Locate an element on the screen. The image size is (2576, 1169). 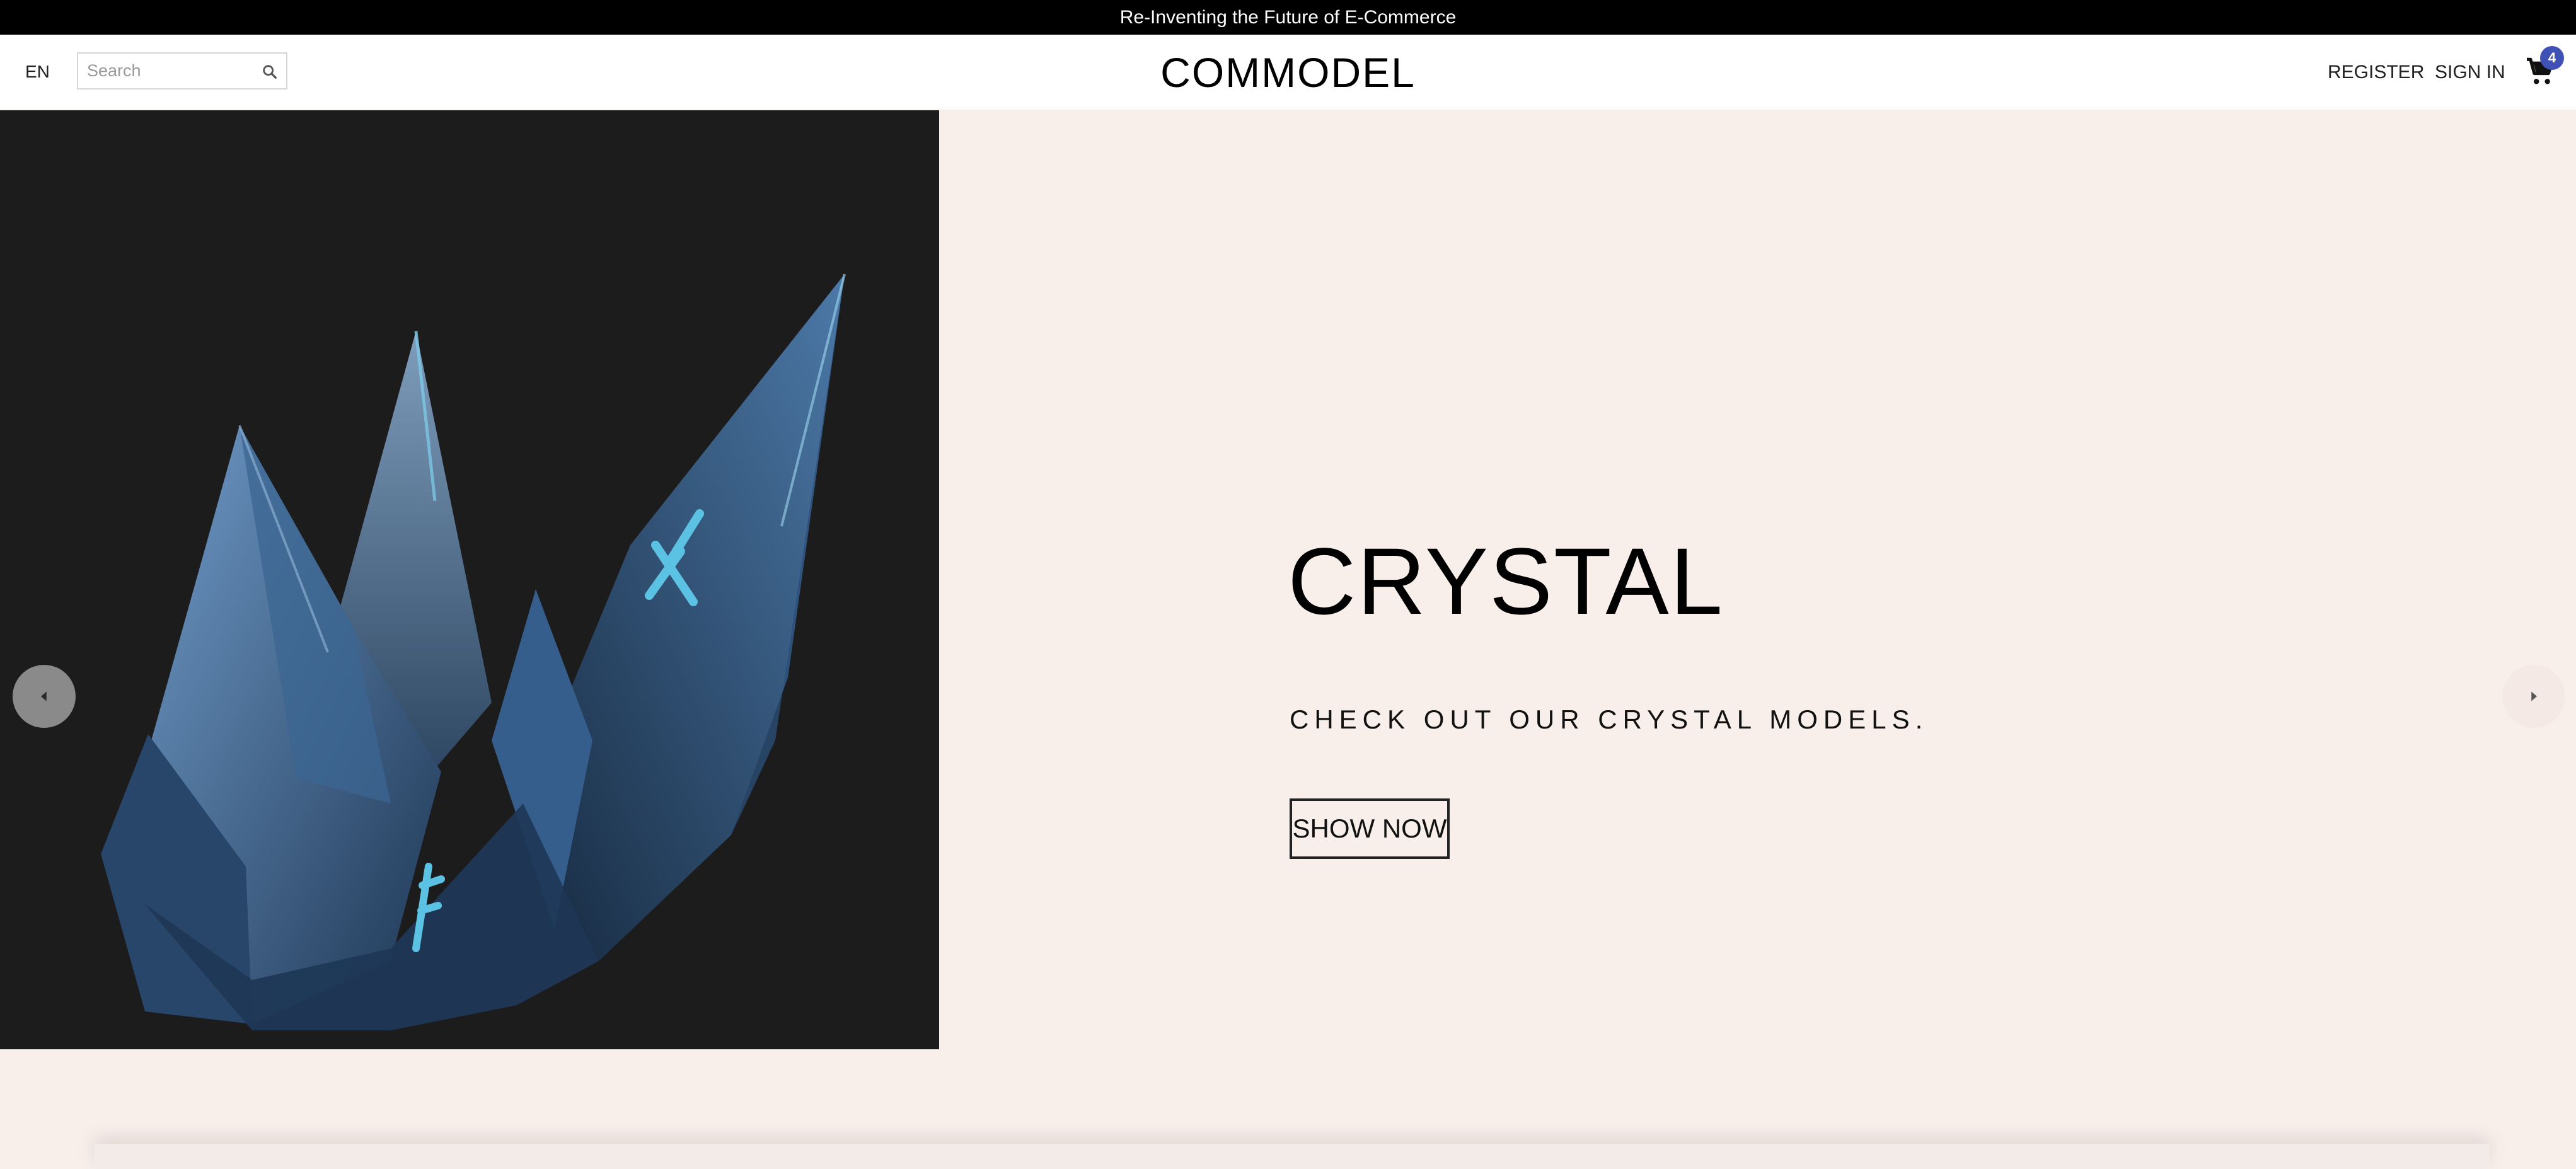
content-section-edge is located at coordinates (1292, 1156).